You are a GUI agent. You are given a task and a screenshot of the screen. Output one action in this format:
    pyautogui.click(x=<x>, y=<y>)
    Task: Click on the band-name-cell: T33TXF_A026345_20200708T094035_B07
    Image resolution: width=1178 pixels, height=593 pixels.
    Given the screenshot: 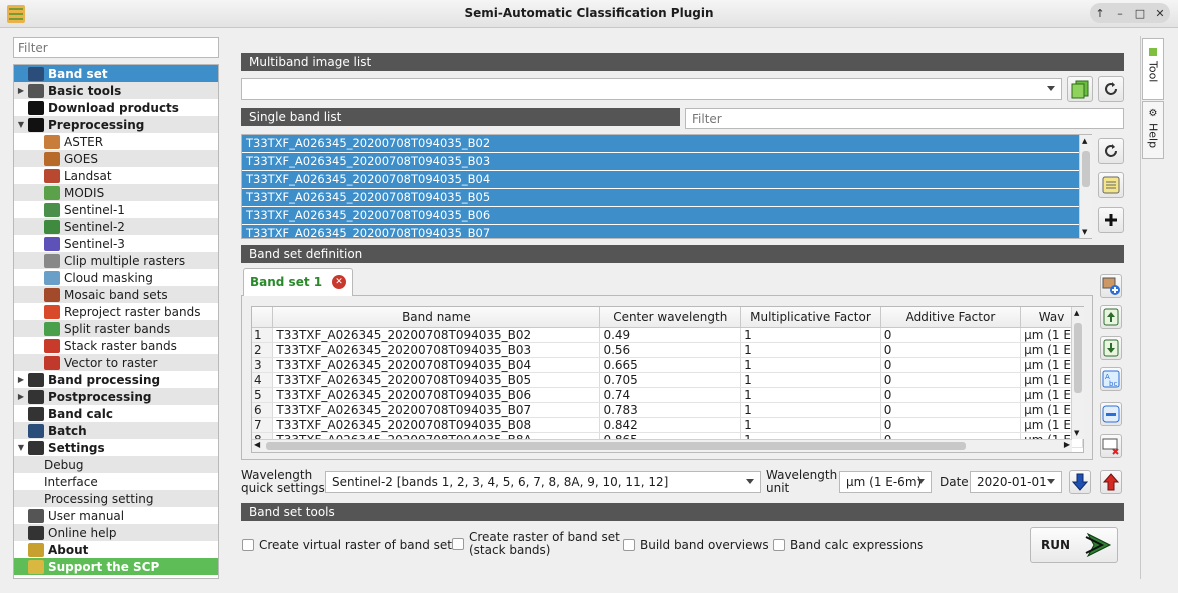 What is the action you would take?
    pyautogui.click(x=436, y=410)
    